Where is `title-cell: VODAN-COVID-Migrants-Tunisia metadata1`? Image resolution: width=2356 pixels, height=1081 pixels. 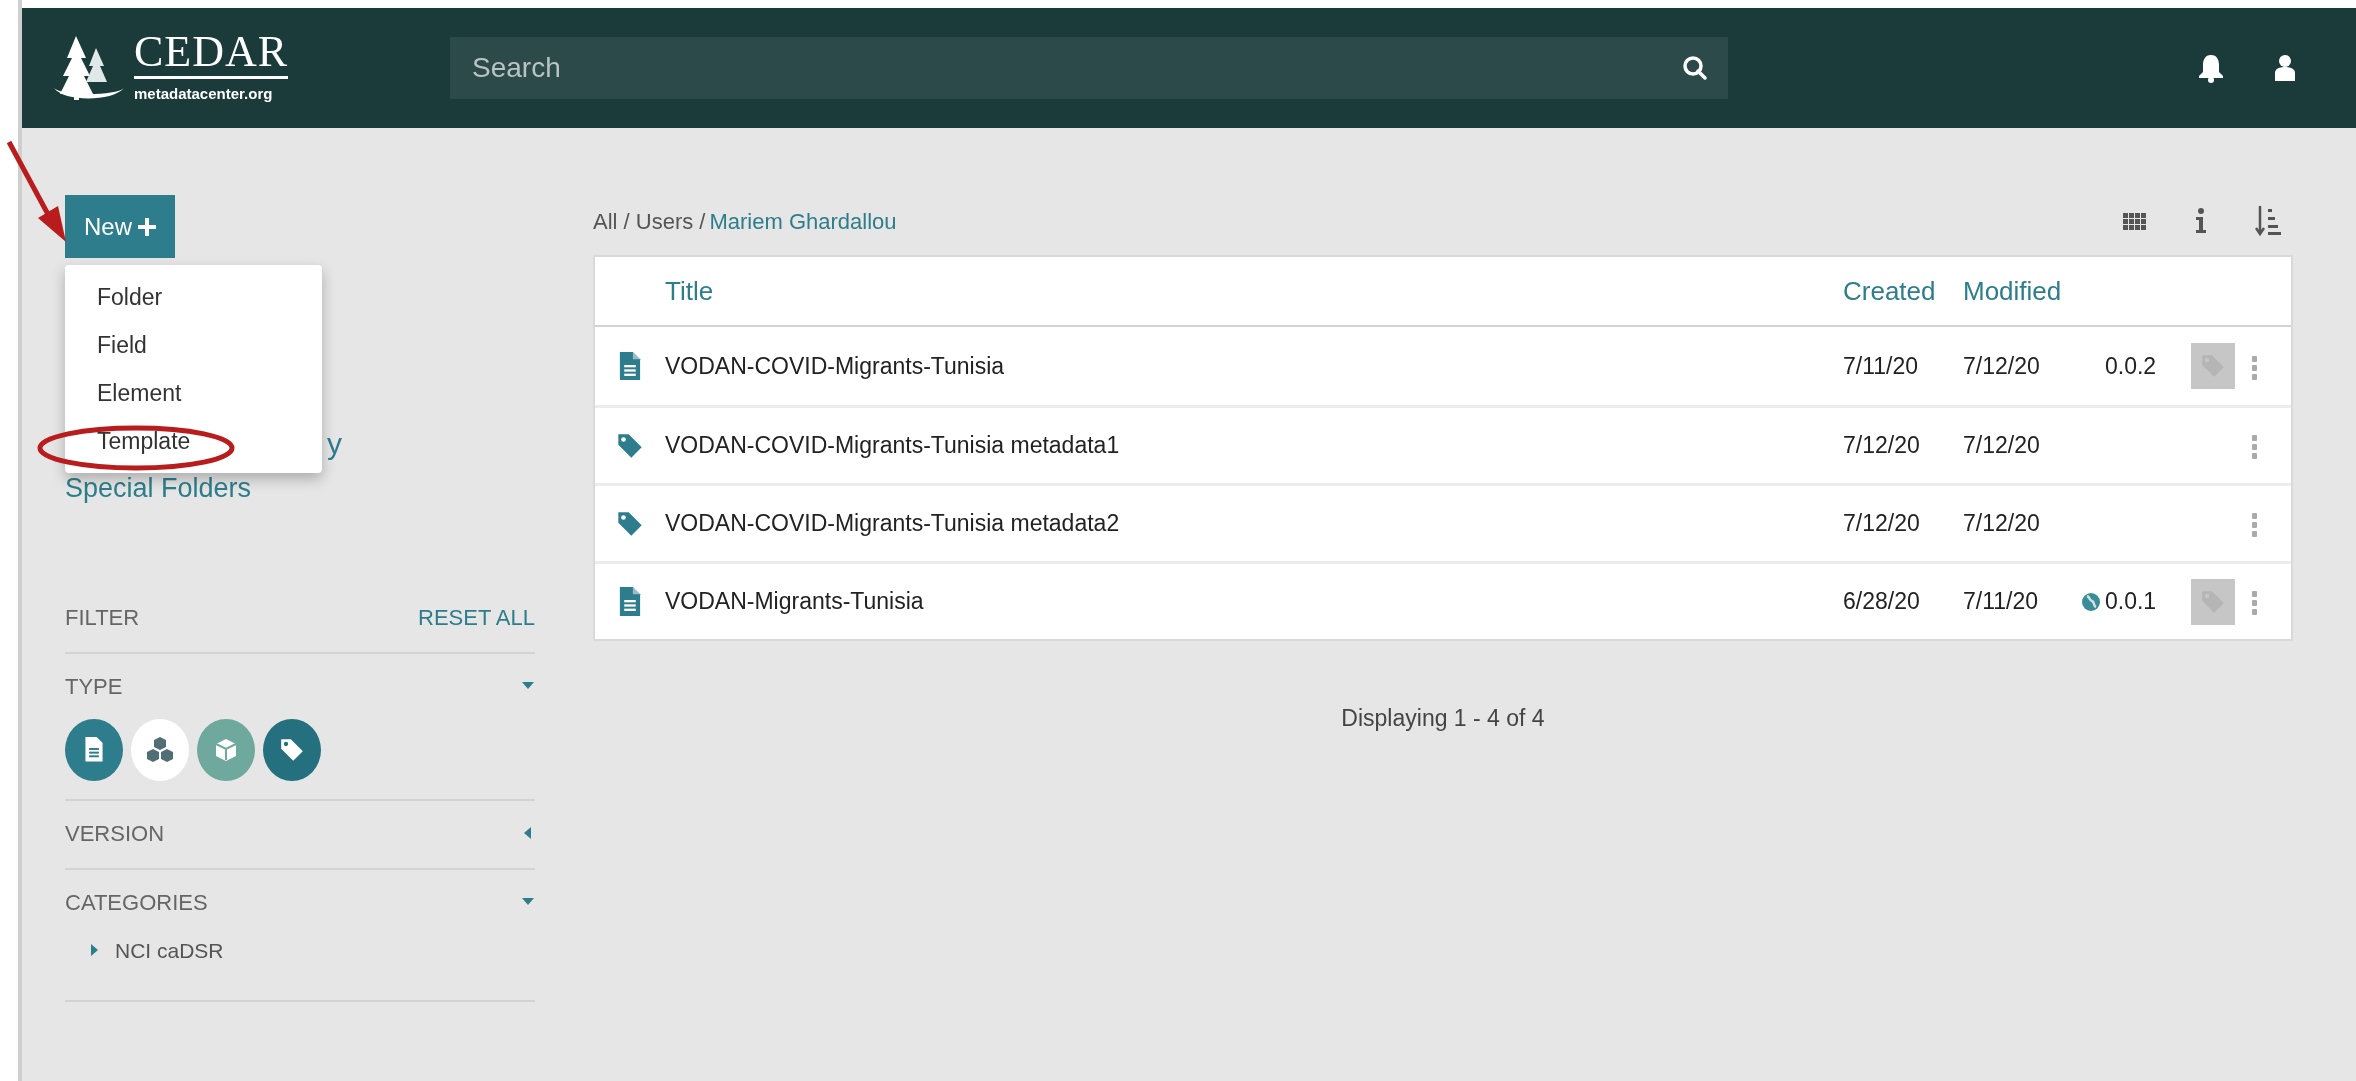 title-cell: VODAN-COVID-Migrants-Tunisia metadata1 is located at coordinates (892, 445).